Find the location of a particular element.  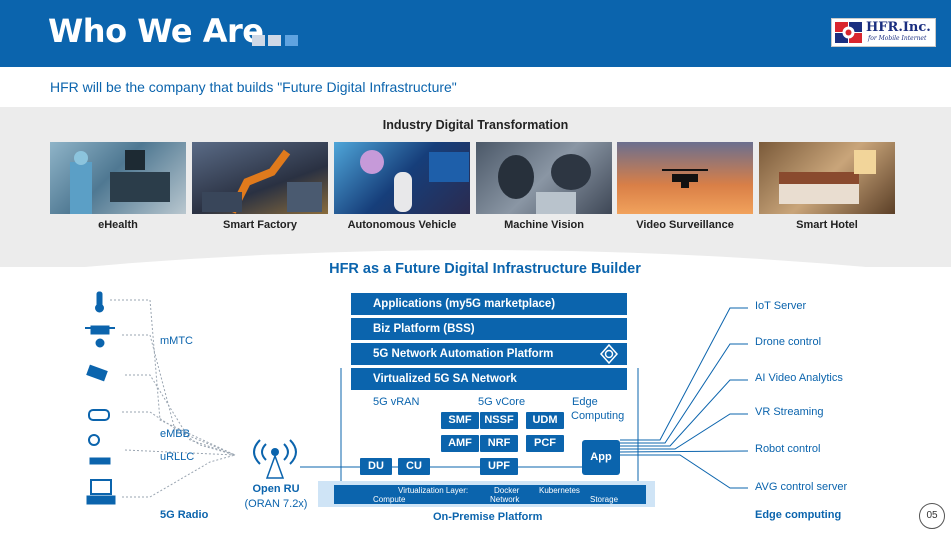

open-ru-label: Open RU is located at coordinates (276, 489).